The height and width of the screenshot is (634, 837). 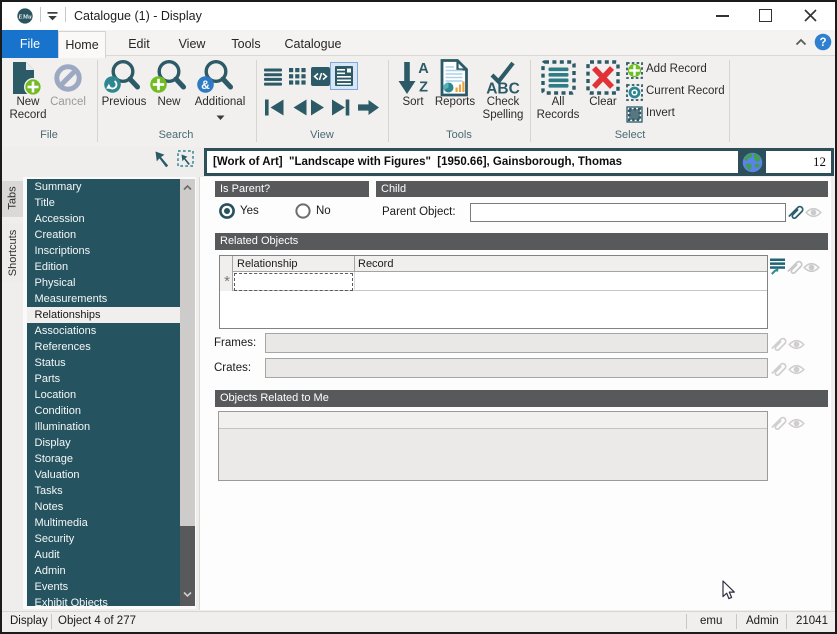 What do you see at coordinates (423, 88) in the screenshot?
I see `svg-text: Z` at bounding box center [423, 88].